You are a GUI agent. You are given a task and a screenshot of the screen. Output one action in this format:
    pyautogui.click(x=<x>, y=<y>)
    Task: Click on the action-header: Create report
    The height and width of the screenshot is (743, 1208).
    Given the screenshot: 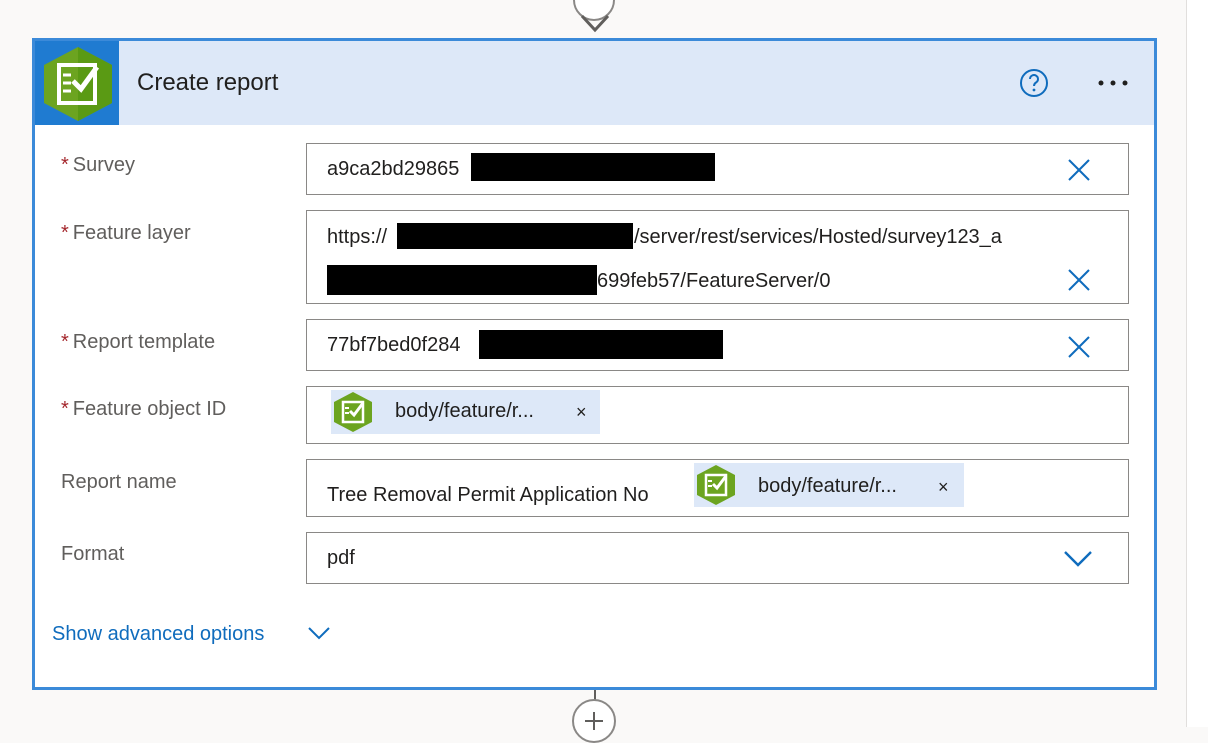 What is the action you would take?
    pyautogui.click(x=594, y=83)
    